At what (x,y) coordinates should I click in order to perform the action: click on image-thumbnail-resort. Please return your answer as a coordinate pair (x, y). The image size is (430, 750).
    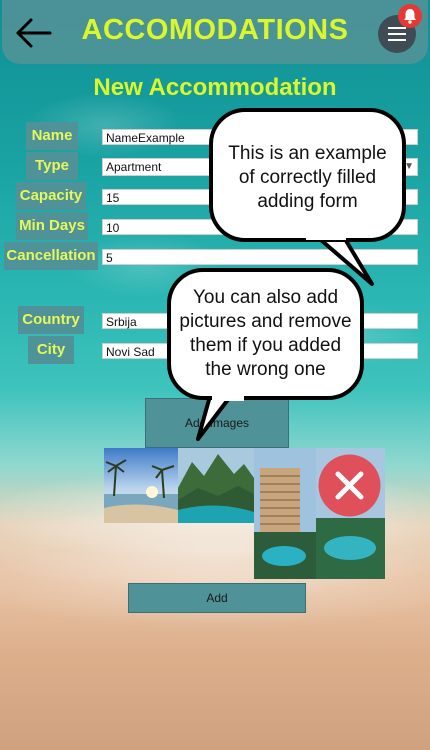
    Looking at the image, I should click on (285, 513).